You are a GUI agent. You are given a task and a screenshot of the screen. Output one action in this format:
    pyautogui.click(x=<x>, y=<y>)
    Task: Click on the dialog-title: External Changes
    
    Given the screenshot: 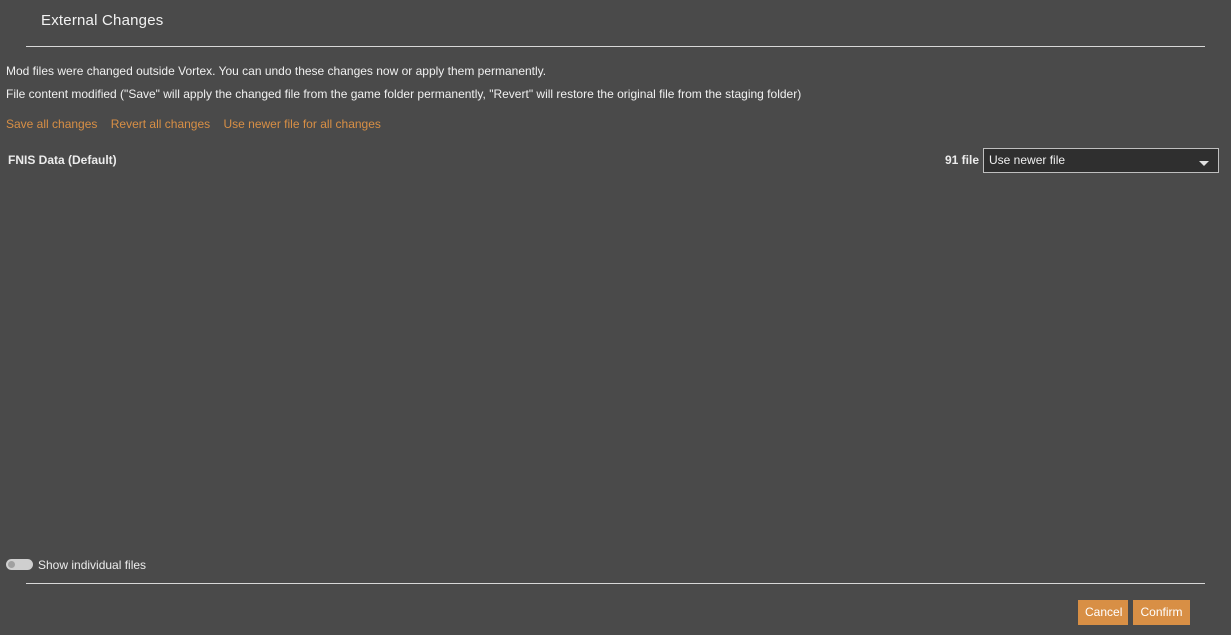 What is the action you would take?
    pyautogui.click(x=102, y=20)
    